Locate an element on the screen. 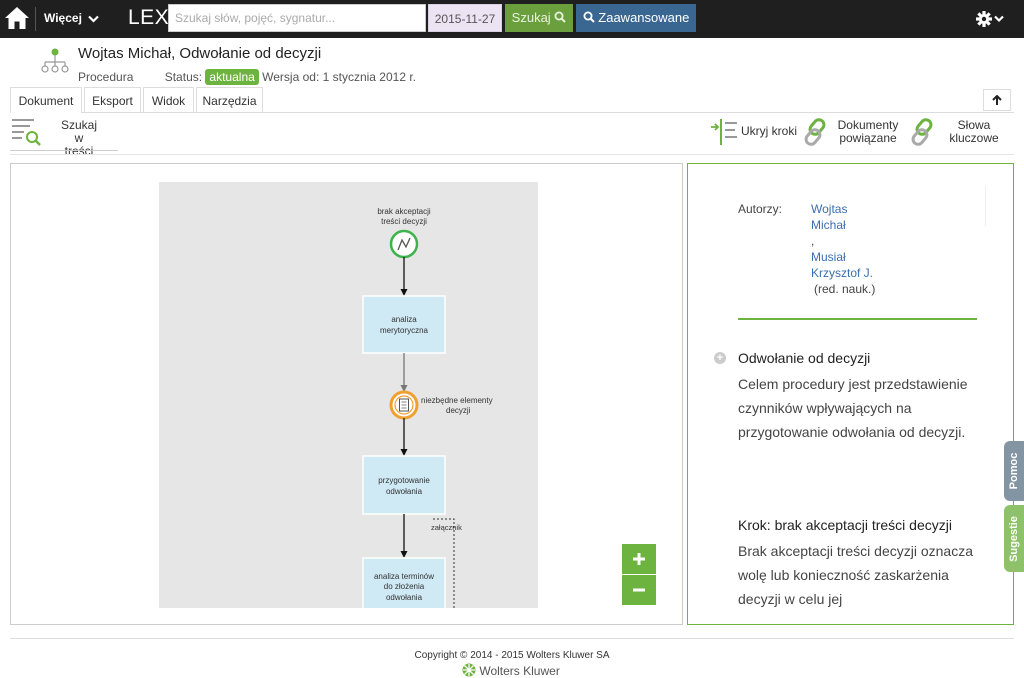 This screenshot has width=1024, height=678. zoom-out-button is located at coordinates (639, 590).